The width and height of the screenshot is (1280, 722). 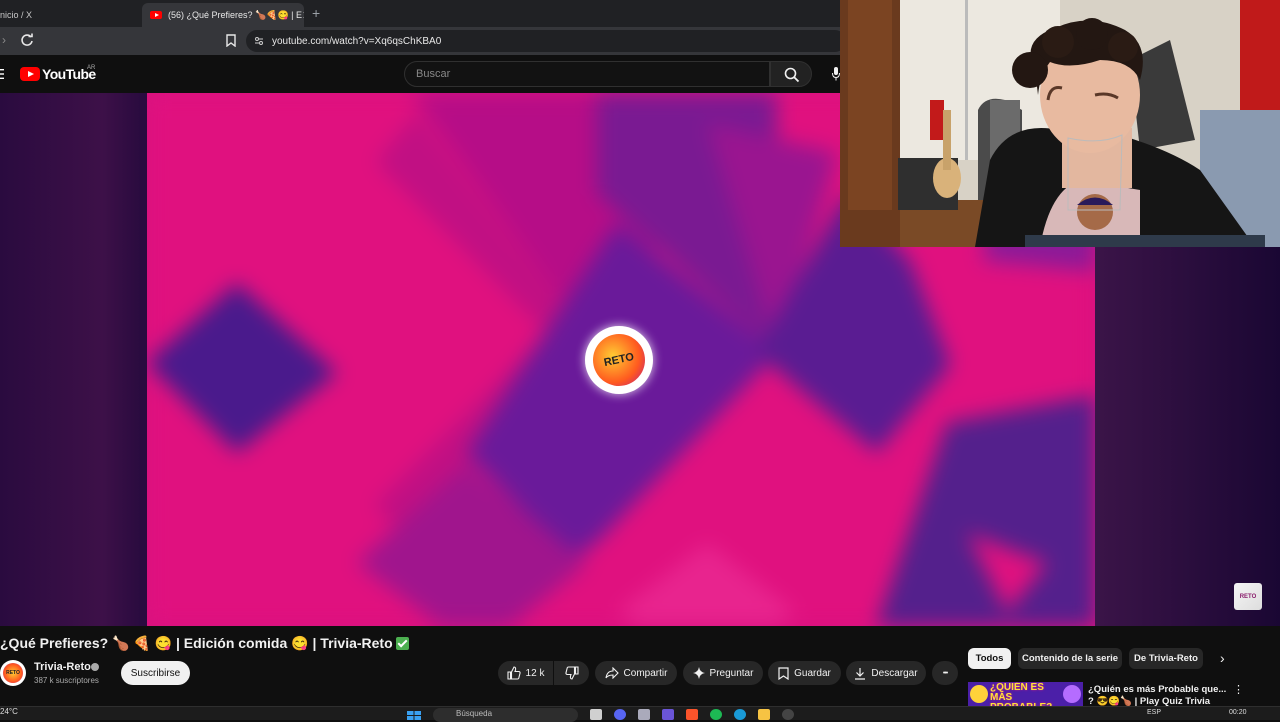 I want to click on channel-name: Trivia-Reto, so click(x=62, y=667).